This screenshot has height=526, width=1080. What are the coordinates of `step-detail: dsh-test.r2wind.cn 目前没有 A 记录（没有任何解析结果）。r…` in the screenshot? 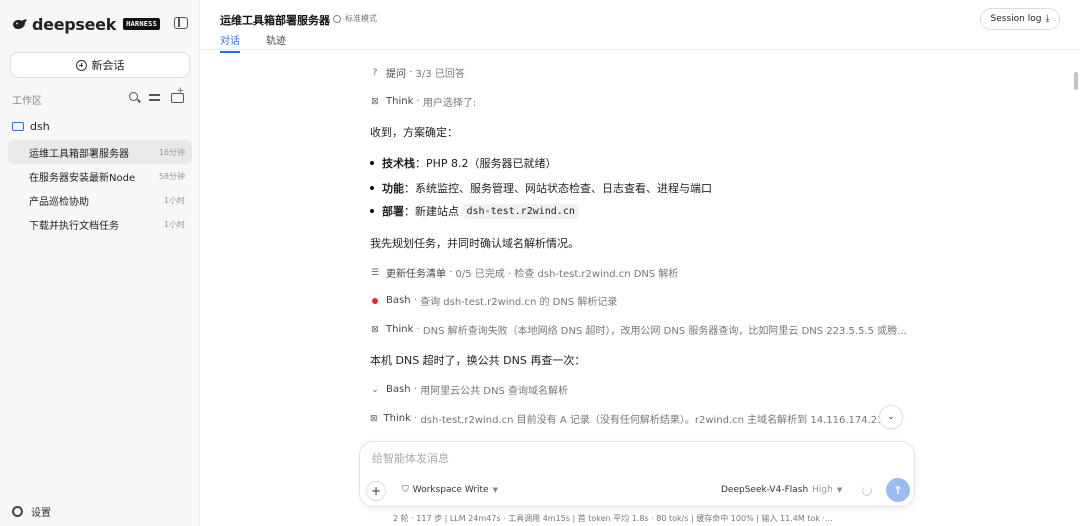 It's located at (650, 420).